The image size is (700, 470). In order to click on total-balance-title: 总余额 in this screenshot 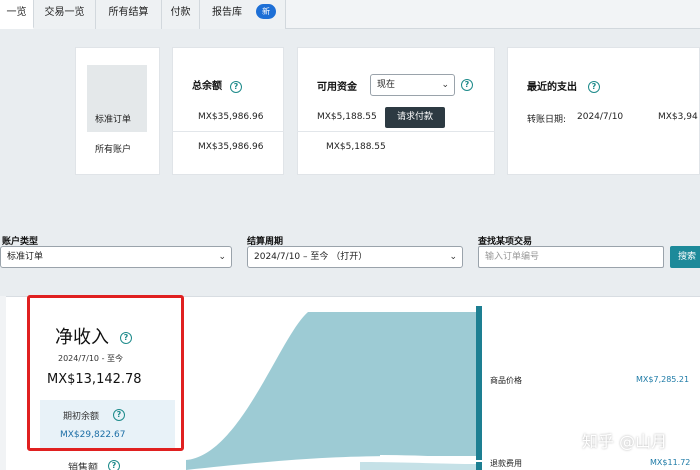, I will do `click(207, 86)`.